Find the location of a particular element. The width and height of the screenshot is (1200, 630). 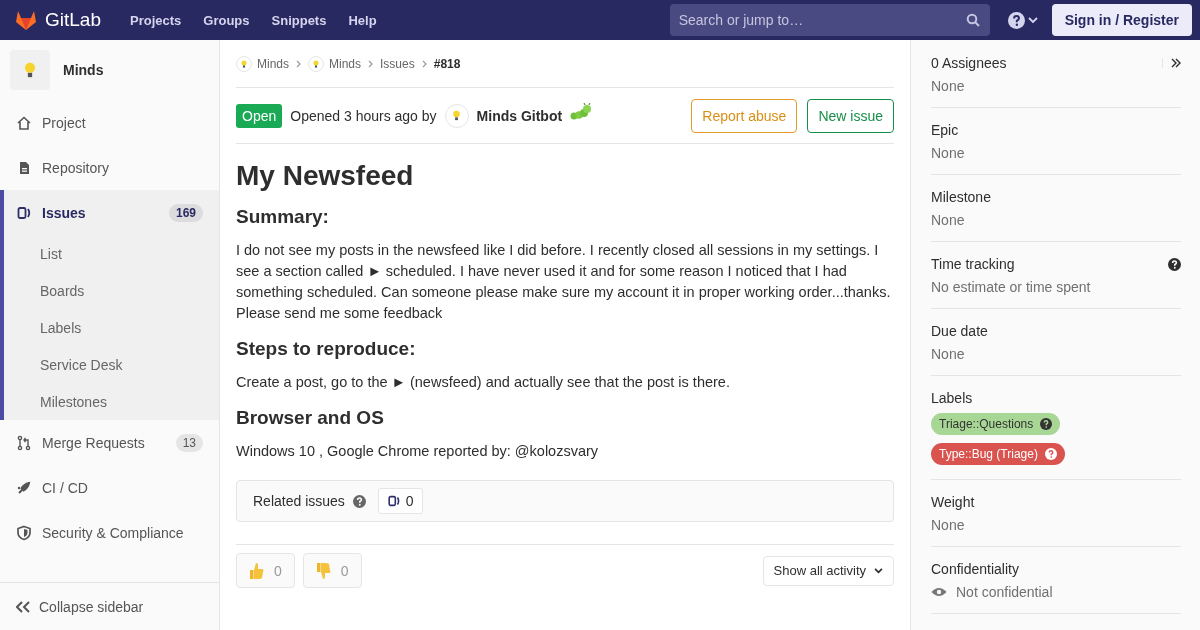

field-label: Weight is located at coordinates (953, 502).